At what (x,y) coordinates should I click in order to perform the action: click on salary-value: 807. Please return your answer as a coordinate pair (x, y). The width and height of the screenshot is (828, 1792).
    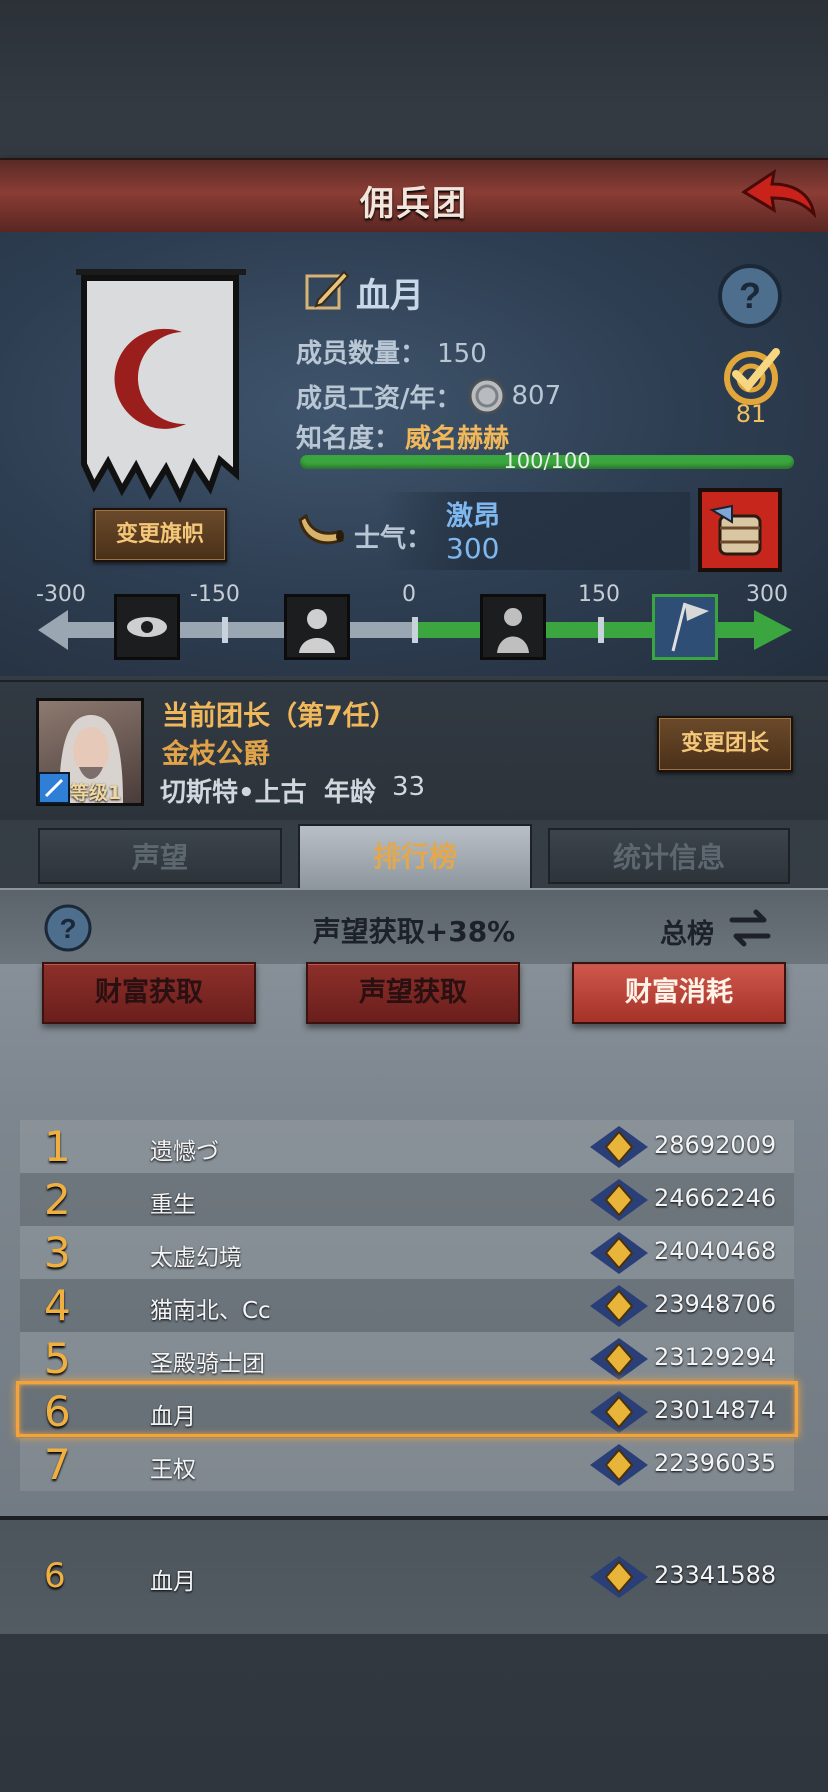
    Looking at the image, I should click on (536, 396).